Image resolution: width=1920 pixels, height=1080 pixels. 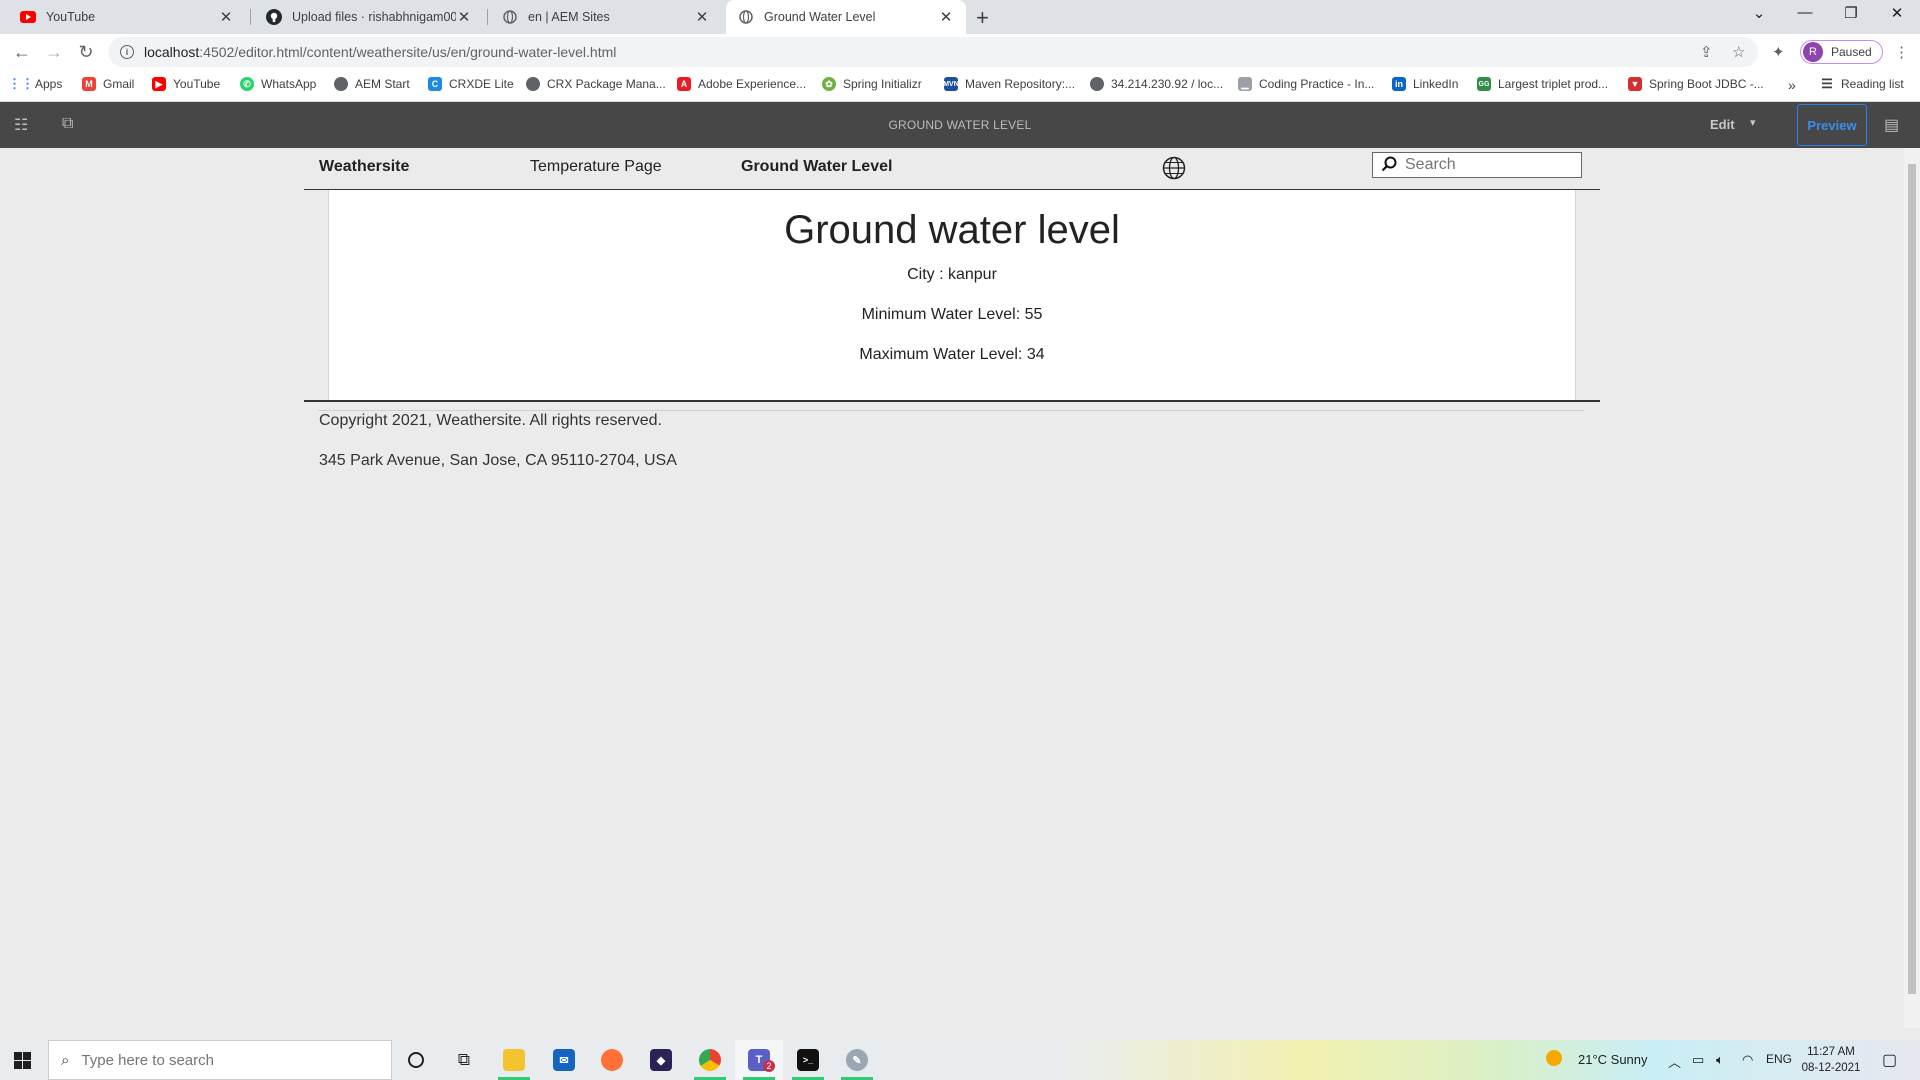 What do you see at coordinates (71, 17) in the screenshot?
I see `tab-title: YouTube` at bounding box center [71, 17].